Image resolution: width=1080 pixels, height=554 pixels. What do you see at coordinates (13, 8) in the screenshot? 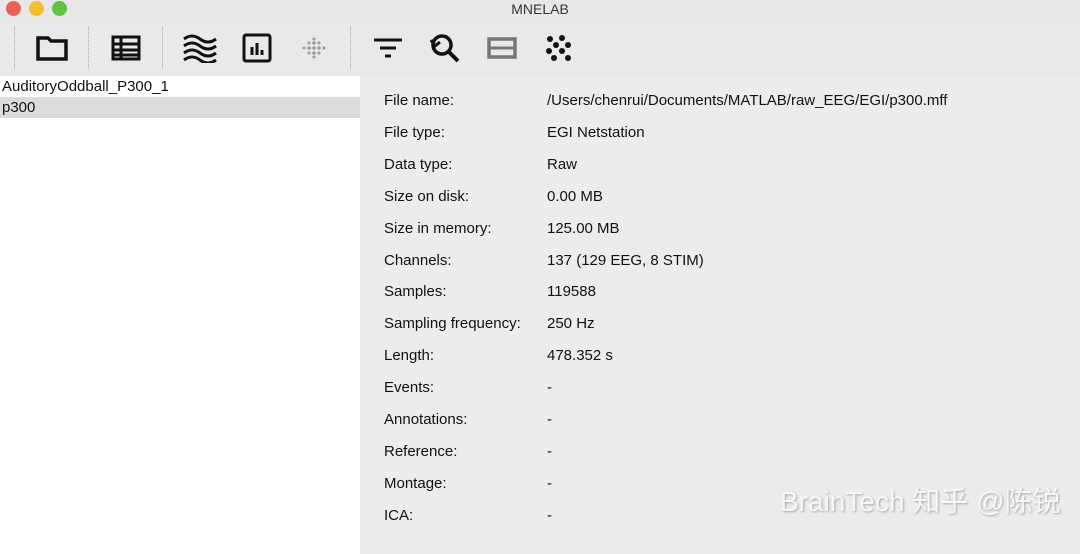
I see `close-button` at bounding box center [13, 8].